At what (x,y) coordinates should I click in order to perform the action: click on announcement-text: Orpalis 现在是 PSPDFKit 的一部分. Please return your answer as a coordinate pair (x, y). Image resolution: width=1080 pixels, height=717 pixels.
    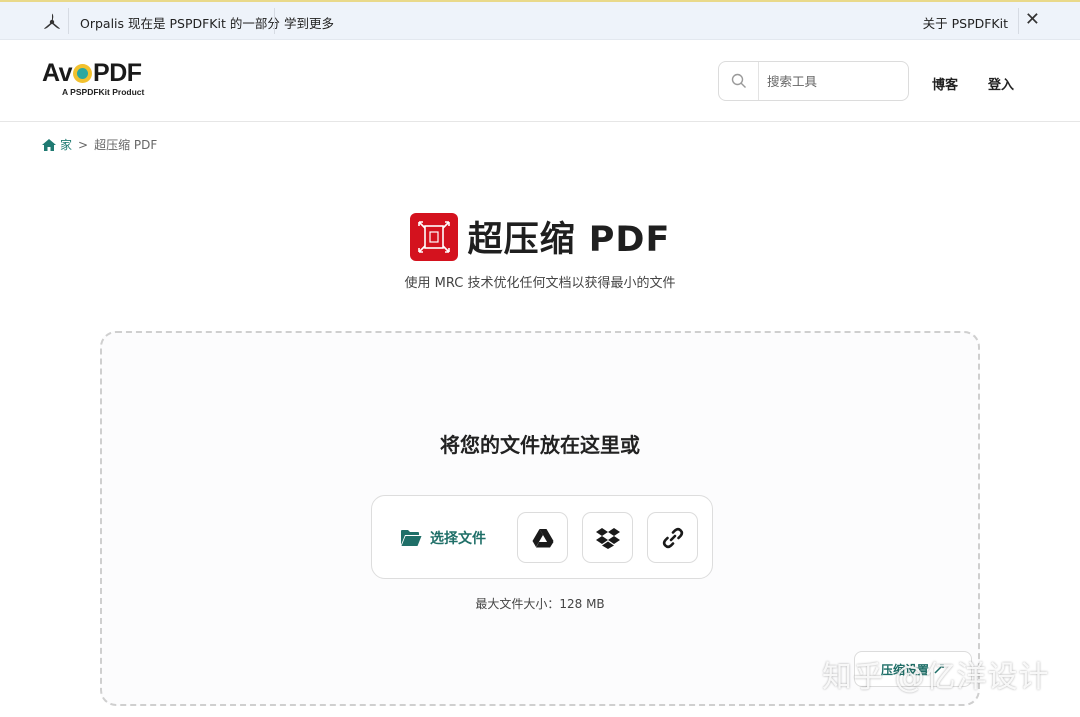
    Looking at the image, I should click on (180, 23).